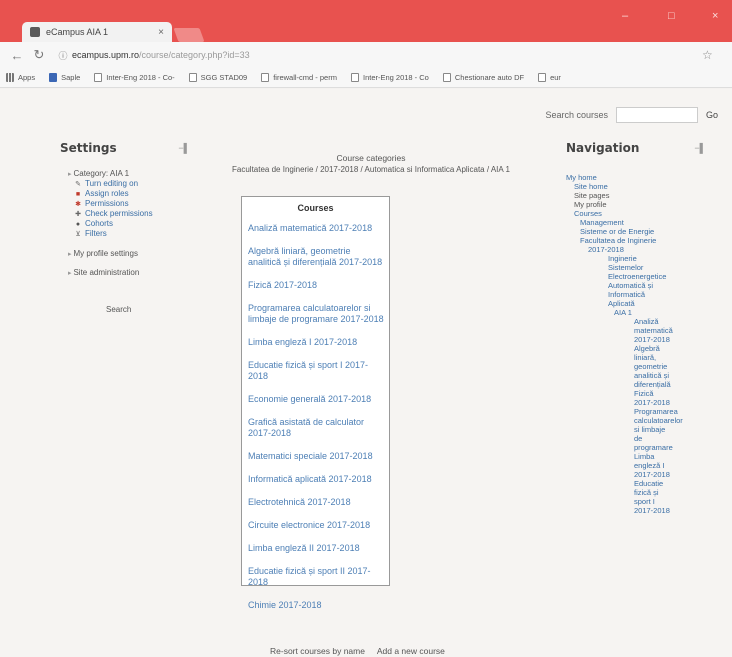 This screenshot has height=657, width=732. What do you see at coordinates (636, 177) in the screenshot?
I see `nav-tree-item: My home` at bounding box center [636, 177].